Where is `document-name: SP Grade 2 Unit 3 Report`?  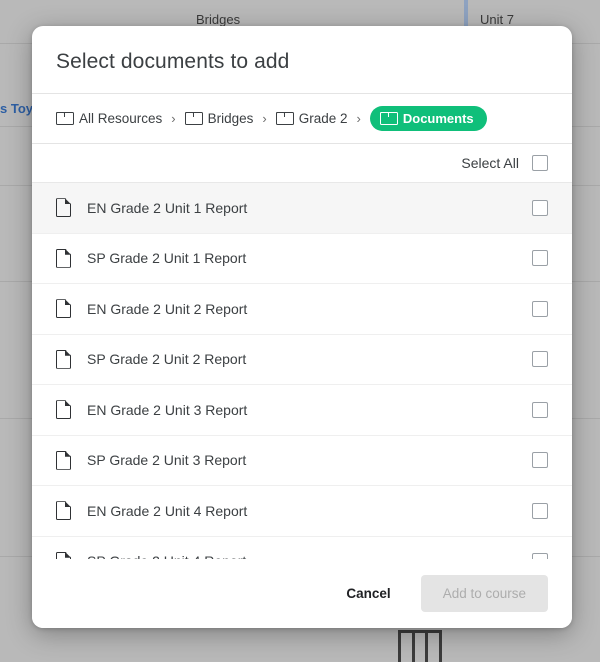
document-name: SP Grade 2 Unit 3 Report is located at coordinates (167, 460).